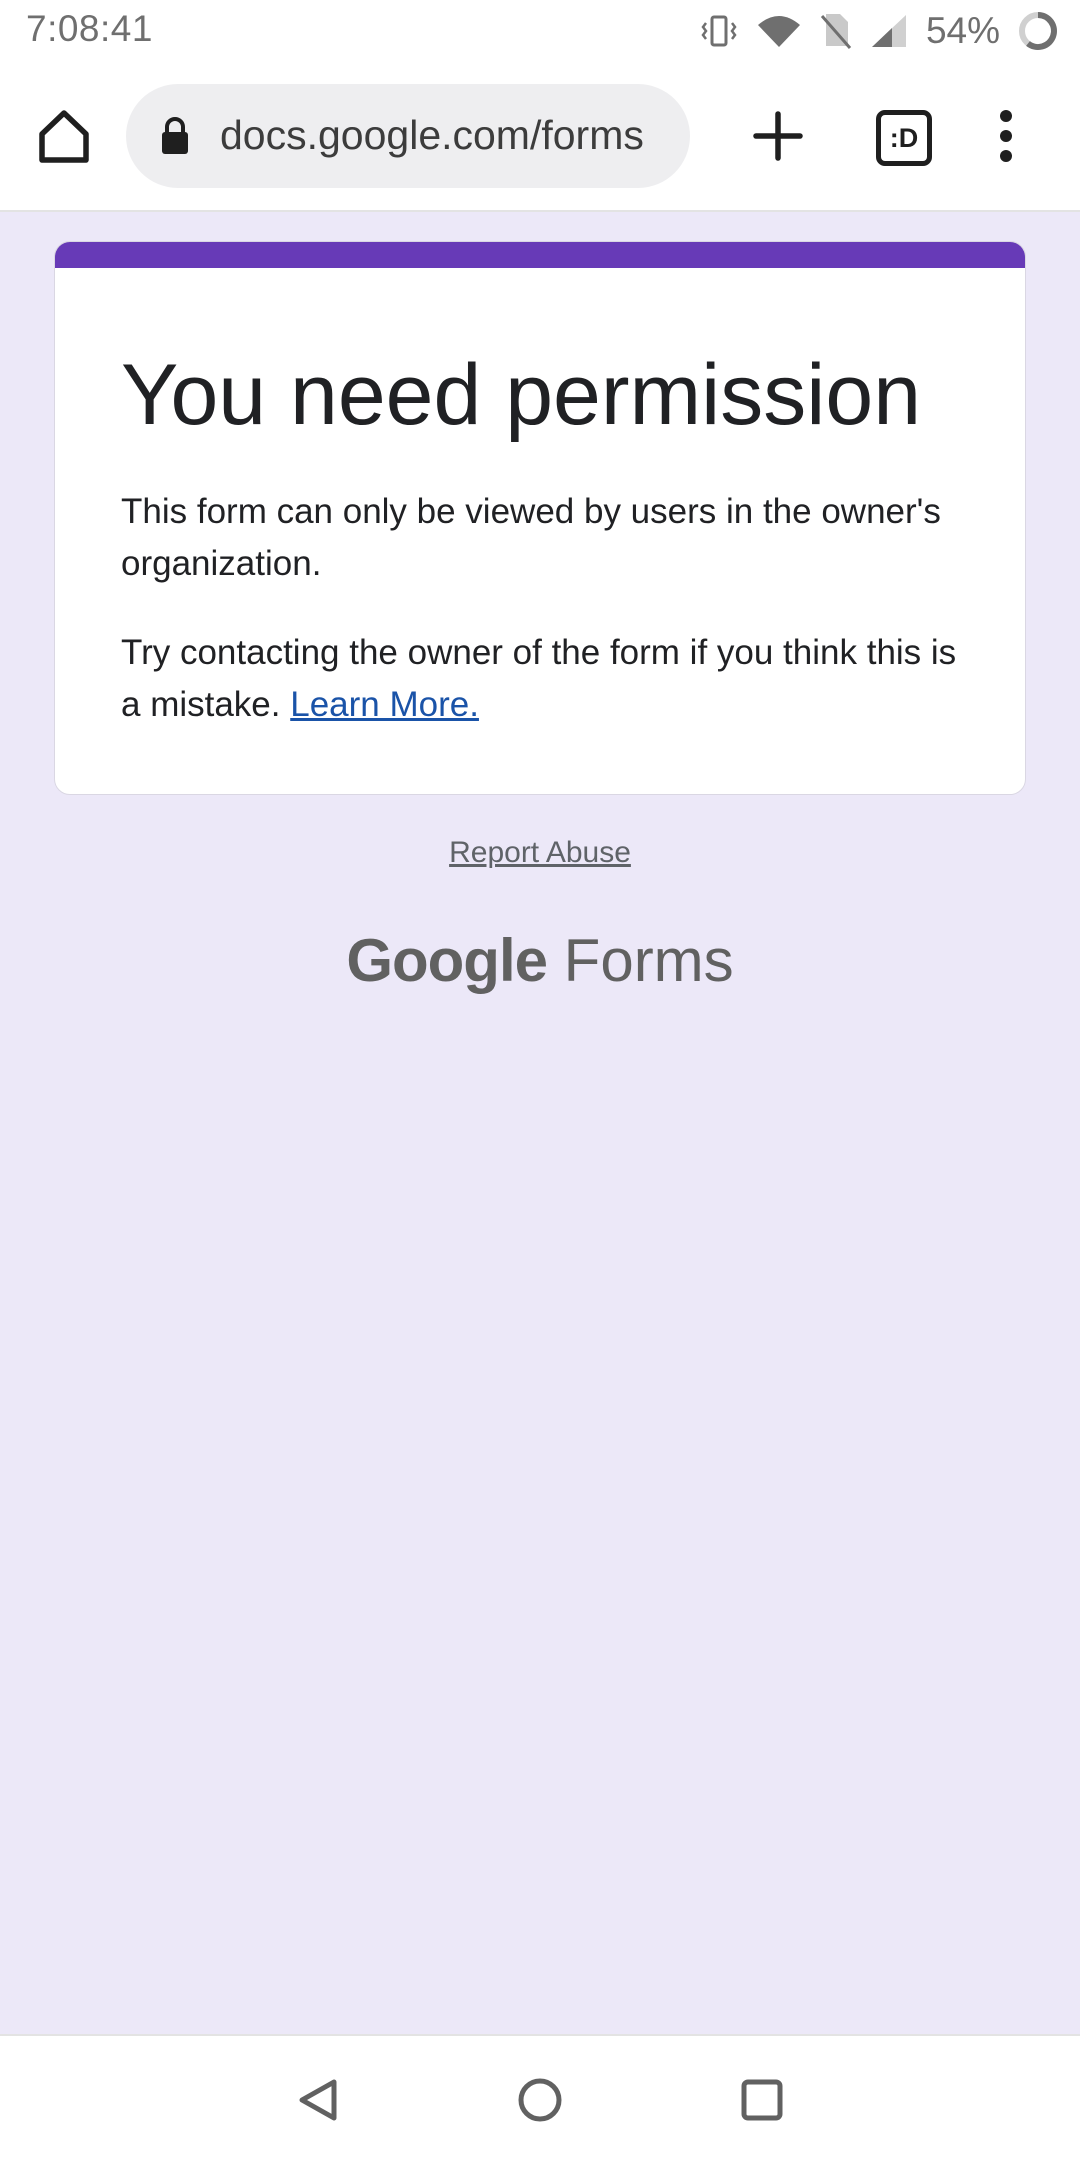 The image size is (1080, 2160). Describe the element at coordinates (447, 960) in the screenshot. I see `logo-google: Google` at that location.